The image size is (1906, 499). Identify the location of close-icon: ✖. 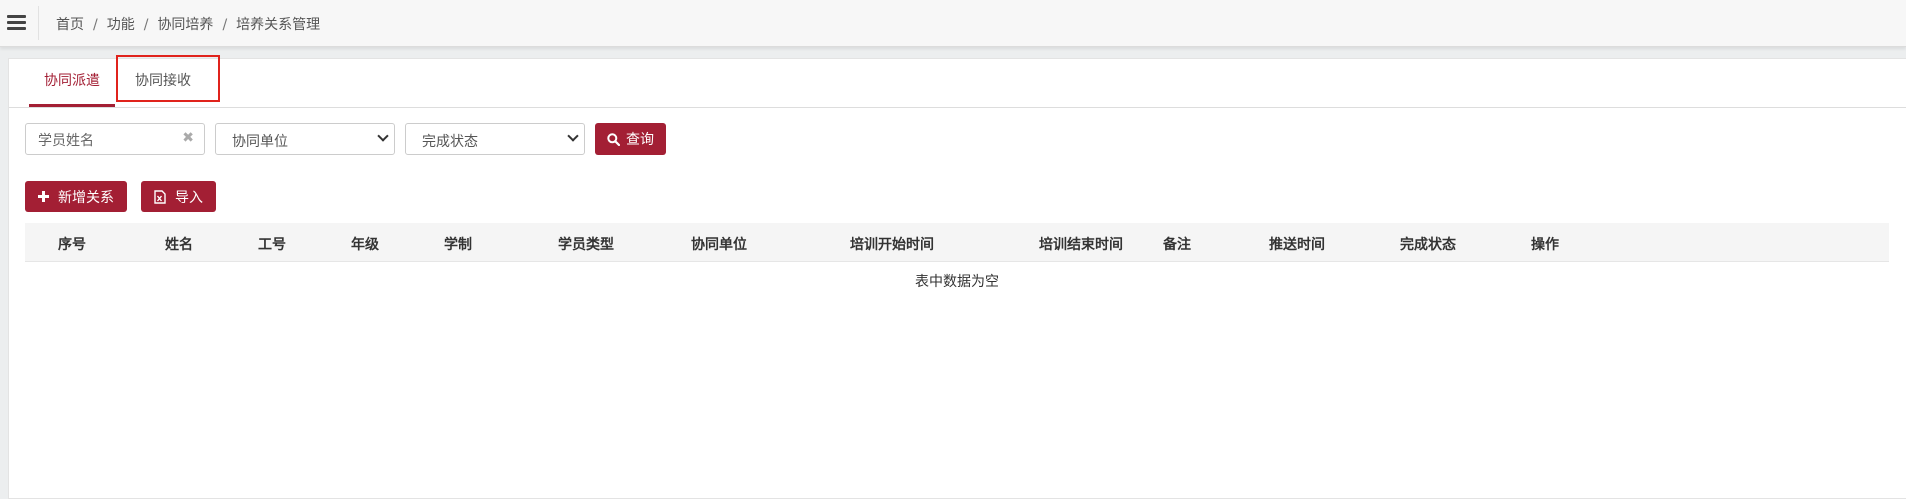
(188, 138).